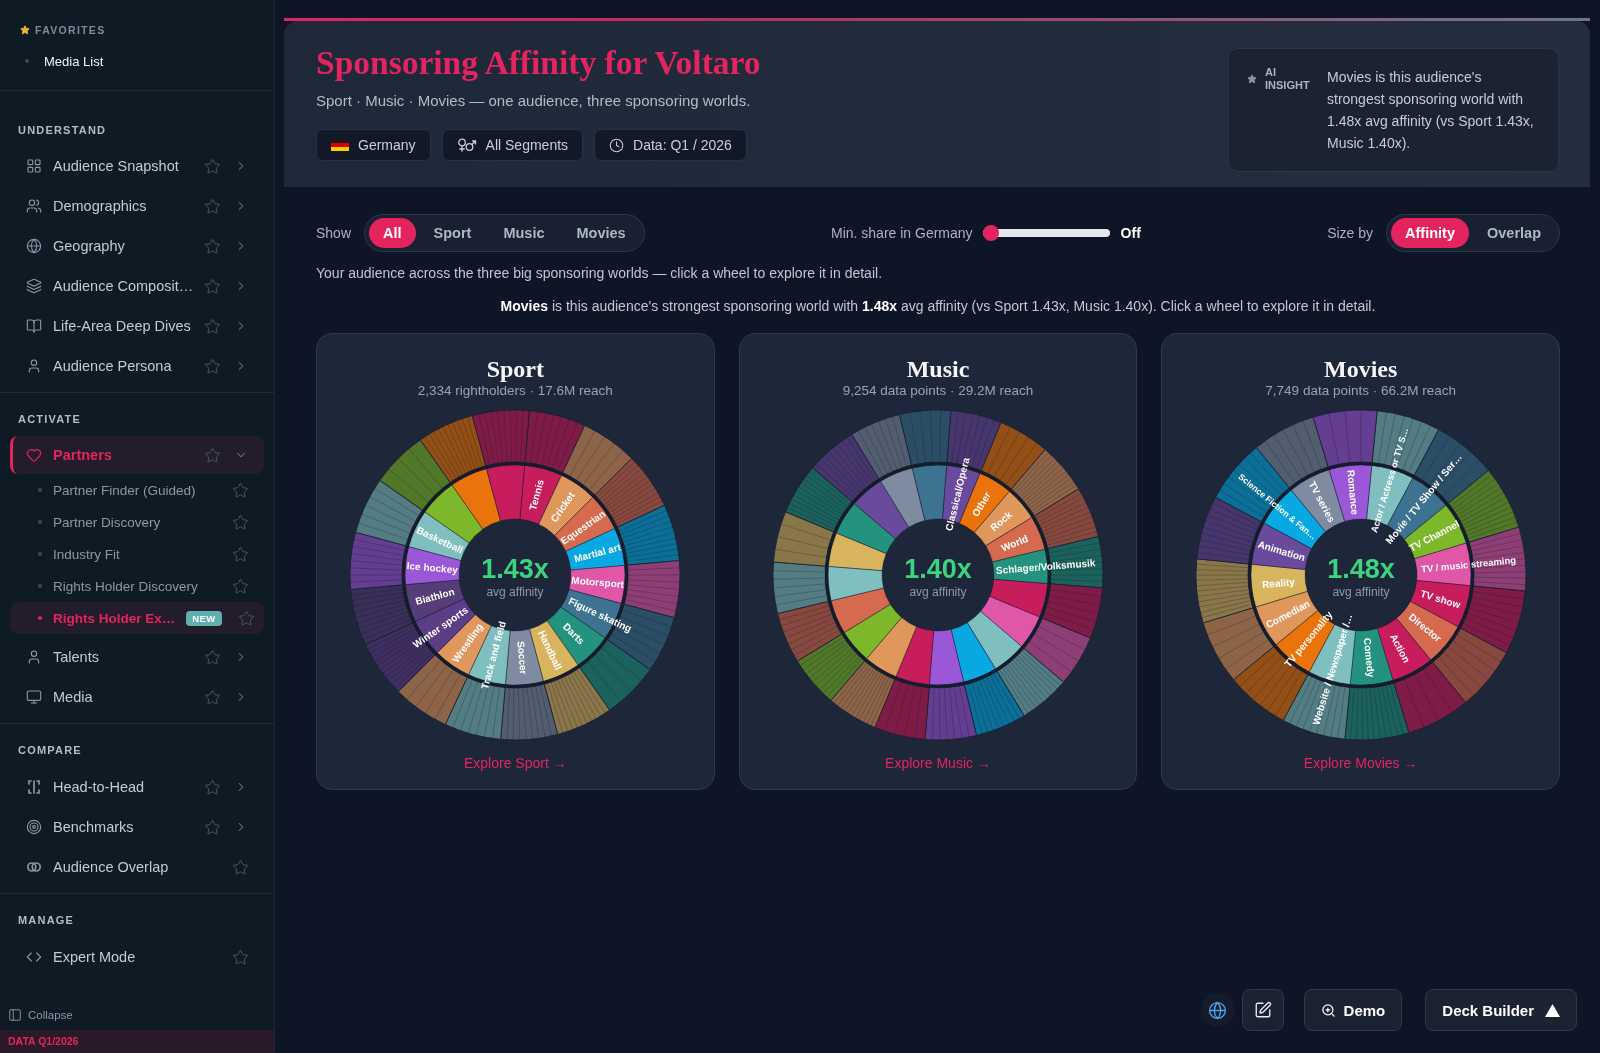 The width and height of the screenshot is (1600, 1053). I want to click on nav-subitem: Rights Holder Discovery, so click(137, 586).